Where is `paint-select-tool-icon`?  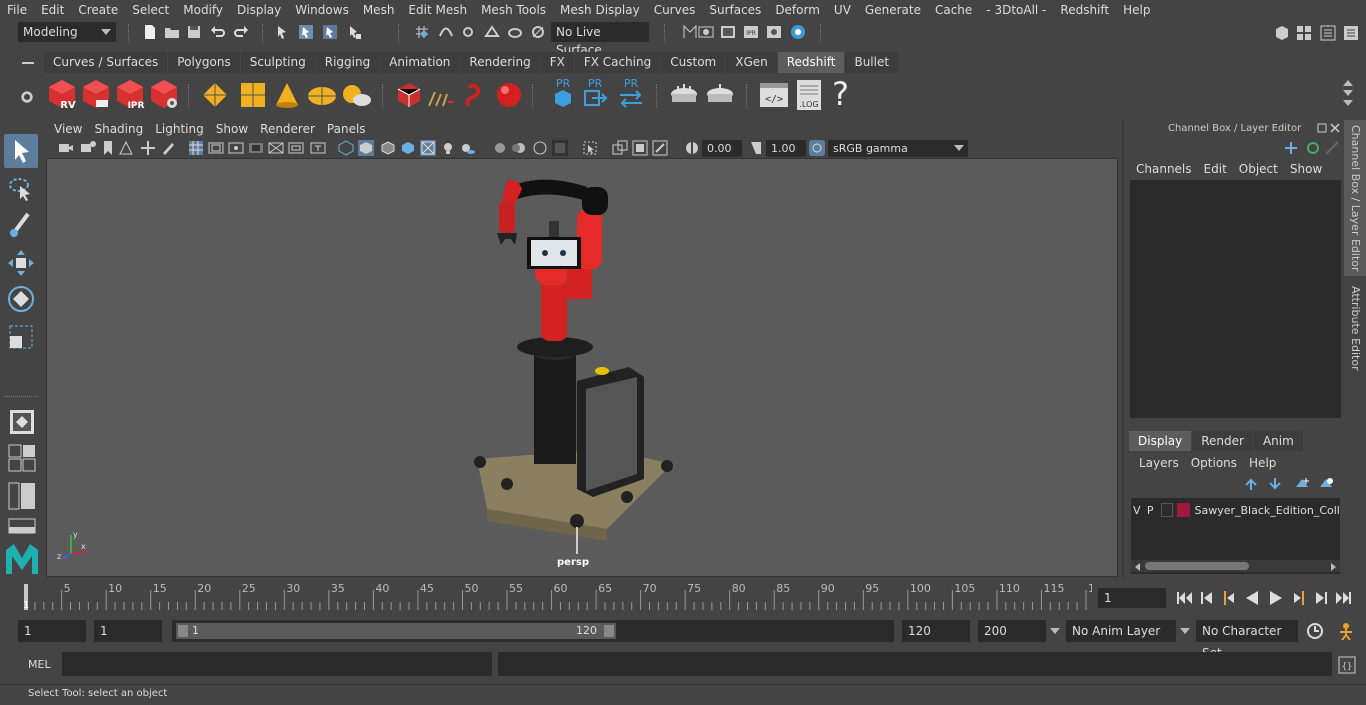 paint-select-tool-icon is located at coordinates (21, 225).